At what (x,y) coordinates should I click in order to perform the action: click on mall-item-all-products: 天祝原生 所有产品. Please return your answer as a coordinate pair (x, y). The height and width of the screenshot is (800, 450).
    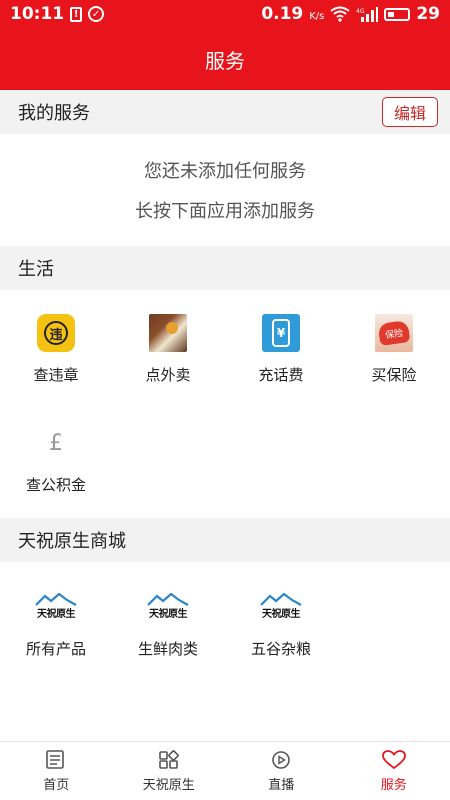
    Looking at the image, I should click on (56, 622).